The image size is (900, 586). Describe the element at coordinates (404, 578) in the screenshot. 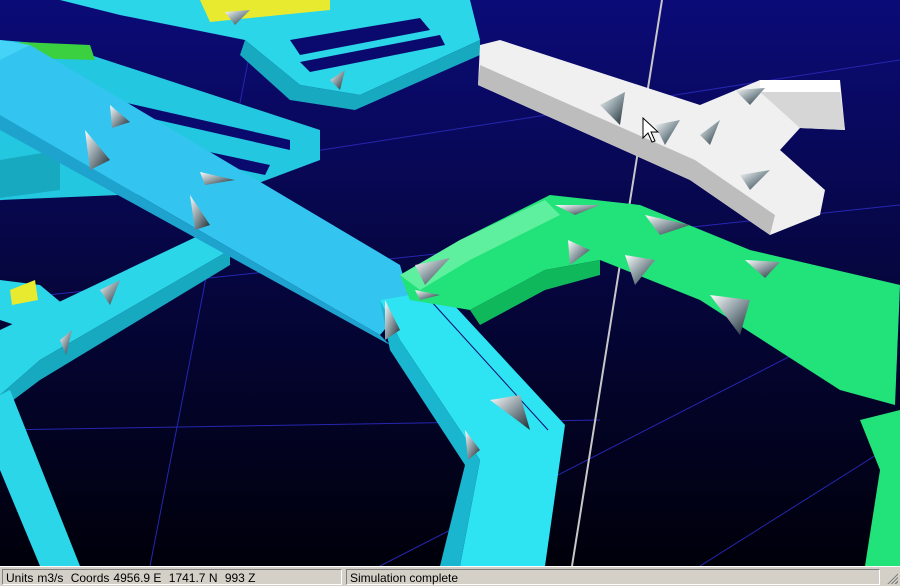

I see `status-message: Simulation complete` at that location.